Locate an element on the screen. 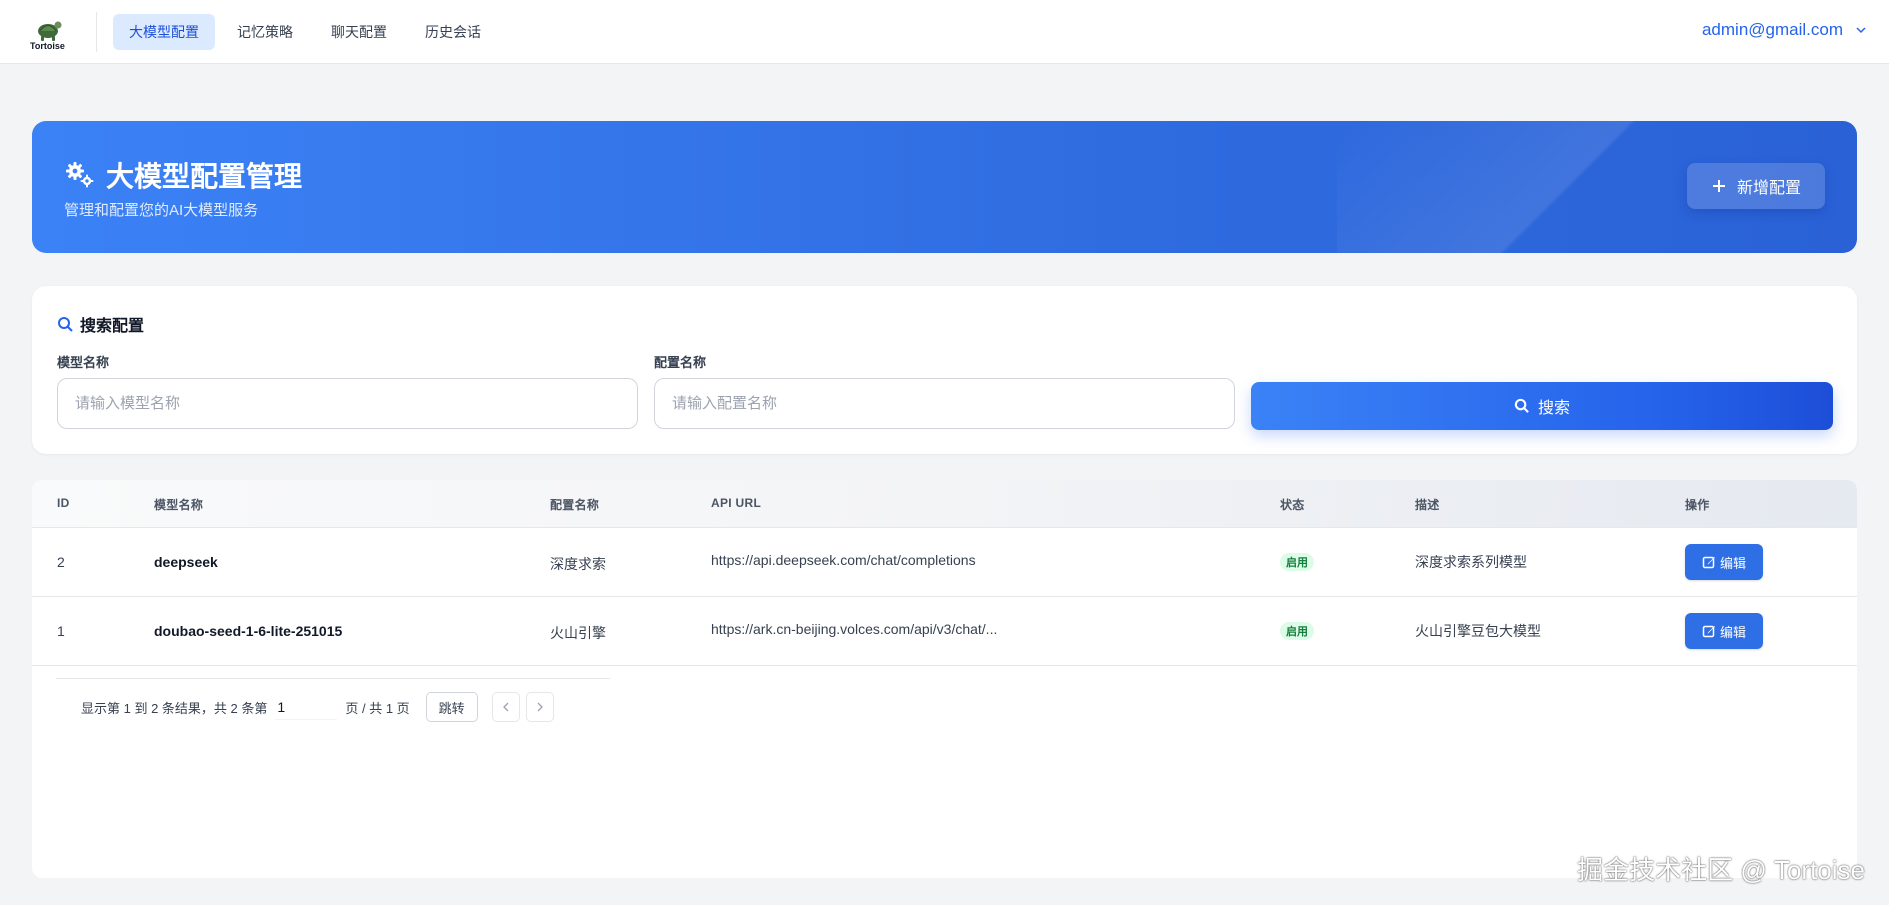  pagination: 显示第 1 到 2 条结果，共 2 条第 页 / 共 1 页 跳转 is located at coordinates (317, 707).